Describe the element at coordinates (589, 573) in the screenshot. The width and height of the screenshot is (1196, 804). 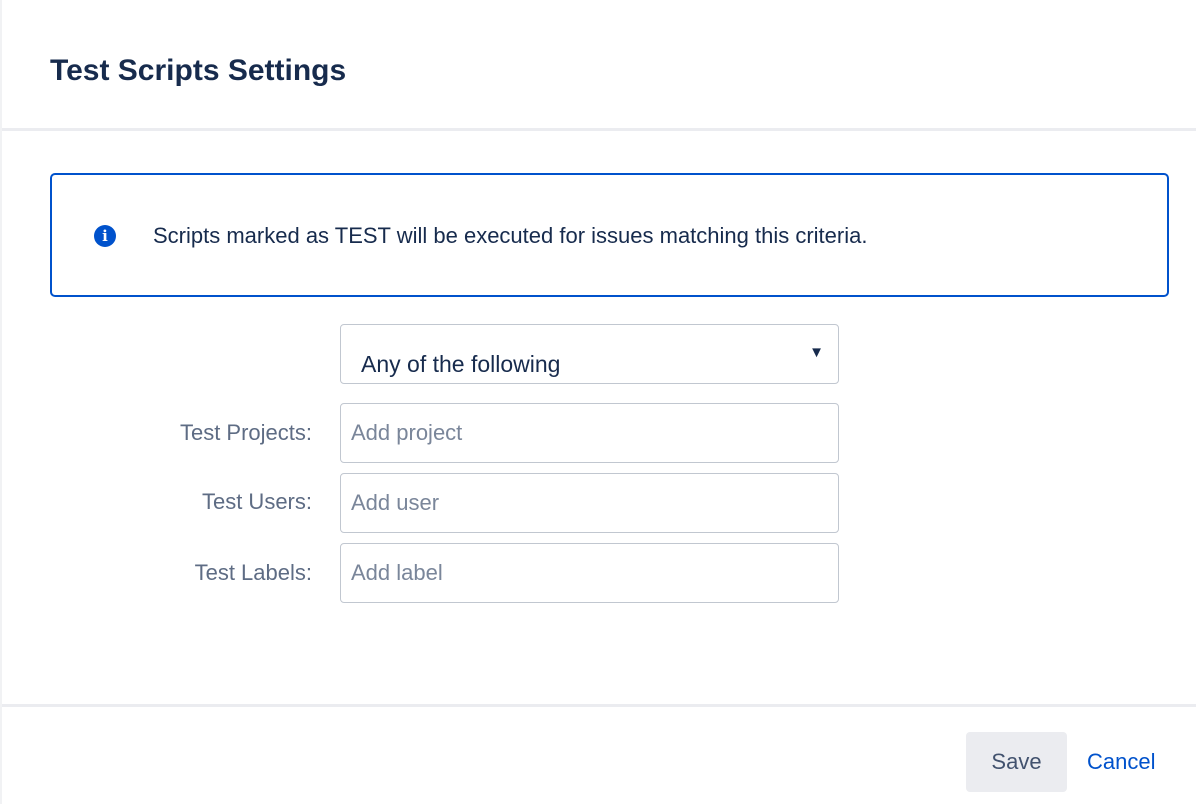
I see `test-labels-input` at that location.